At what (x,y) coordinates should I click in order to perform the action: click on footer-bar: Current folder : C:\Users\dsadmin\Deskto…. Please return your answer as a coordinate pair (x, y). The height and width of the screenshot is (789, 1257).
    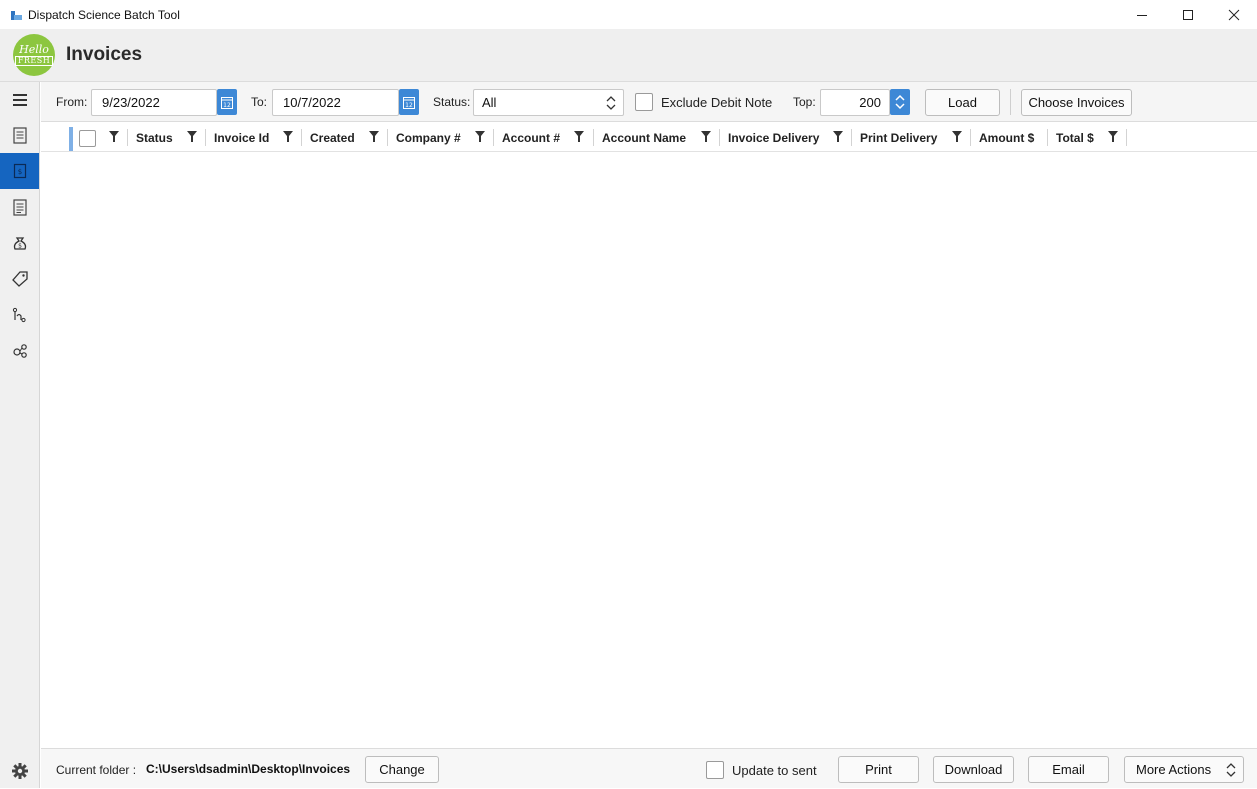
    Looking at the image, I should click on (649, 768).